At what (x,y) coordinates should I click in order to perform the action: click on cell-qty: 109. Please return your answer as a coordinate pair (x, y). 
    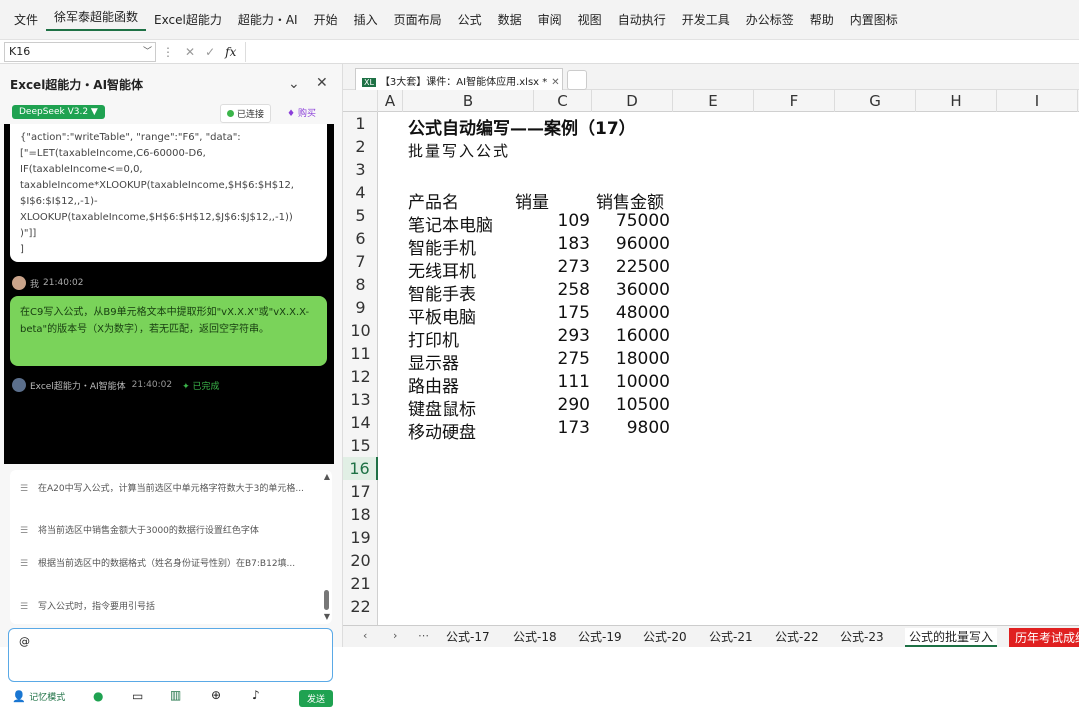
    Looking at the image, I should click on (564, 221).